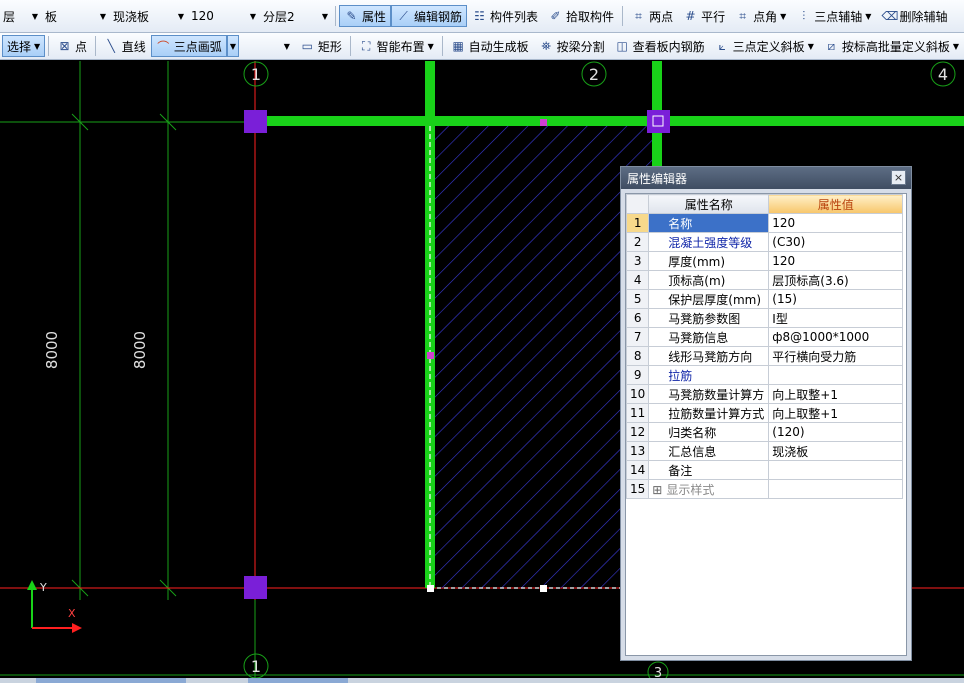 The image size is (964, 683). Describe the element at coordinates (764, 223) in the screenshot. I see `property-row: 1 名称 120` at that location.